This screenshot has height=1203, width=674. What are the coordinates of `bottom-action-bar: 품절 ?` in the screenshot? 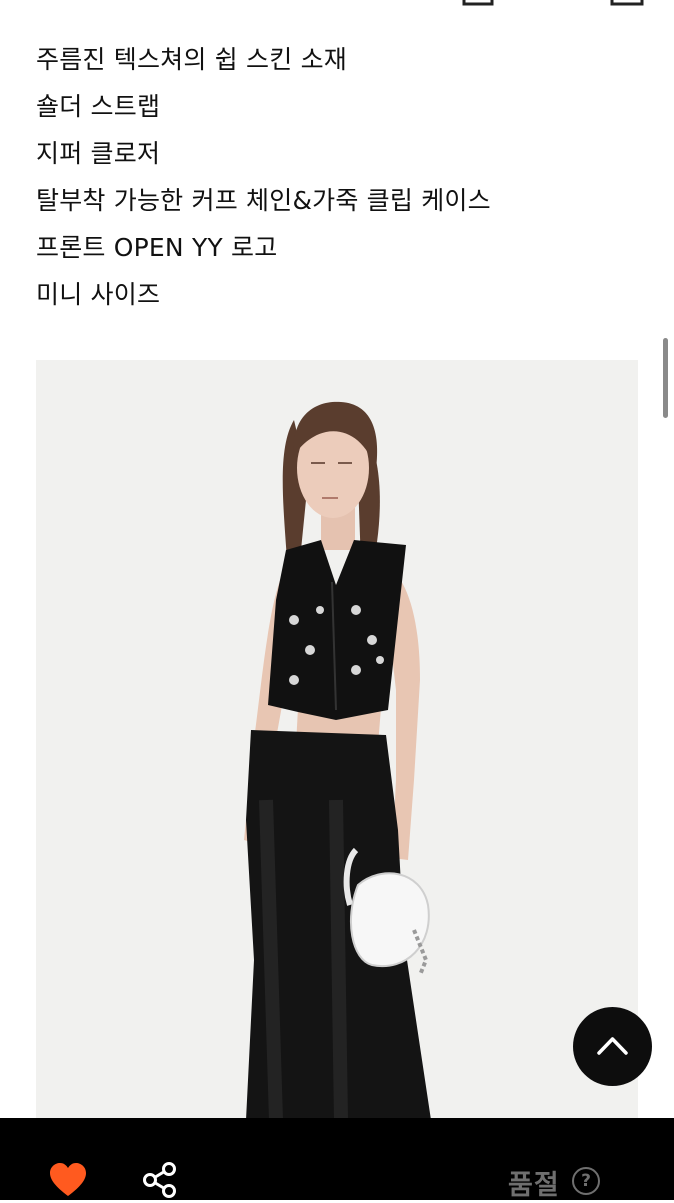 It's located at (337, 1160).